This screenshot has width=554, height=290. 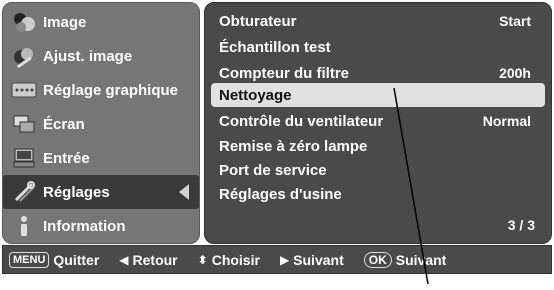 I want to click on menu-item-image-adjust: Ajust. image, so click(x=101, y=56).